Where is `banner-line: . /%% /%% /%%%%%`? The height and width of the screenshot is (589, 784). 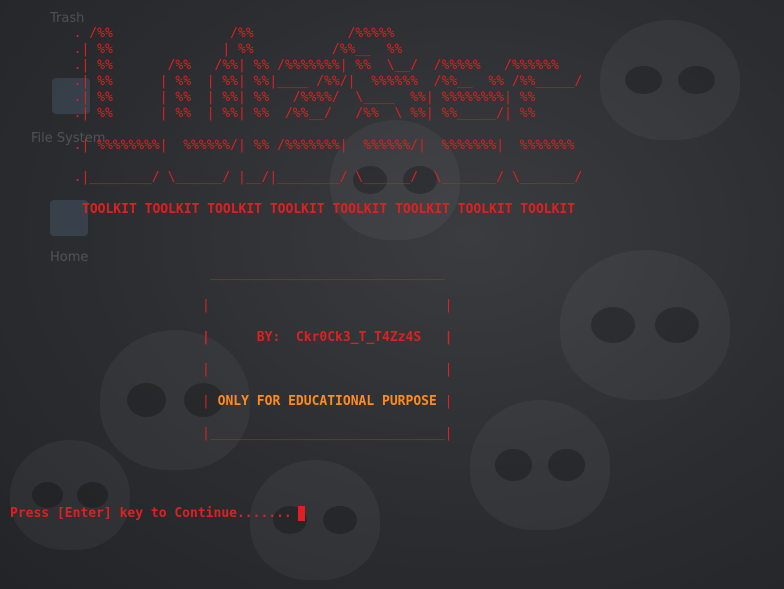
banner-line: . /%% /%% /%%%%% is located at coordinates (226, 33).